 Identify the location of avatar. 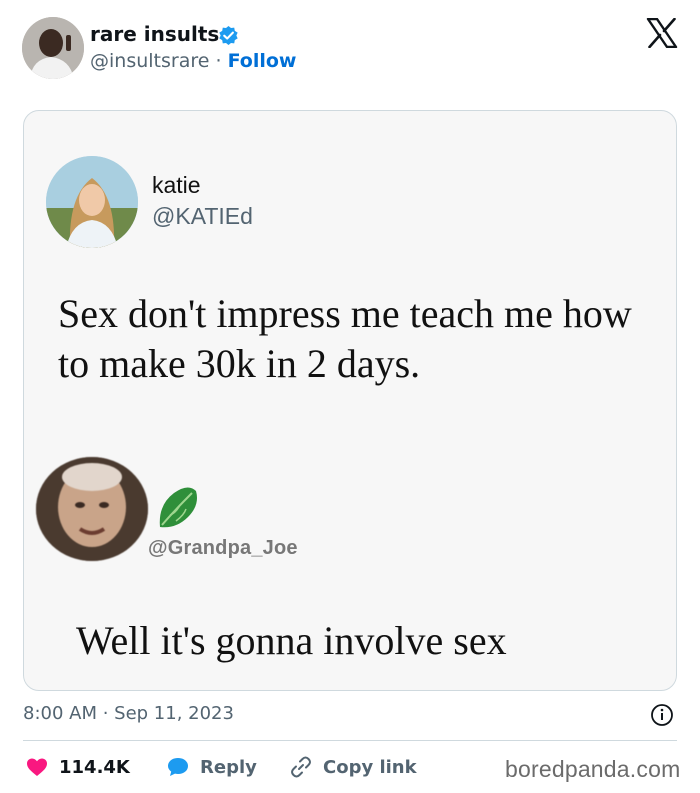
(53, 48).